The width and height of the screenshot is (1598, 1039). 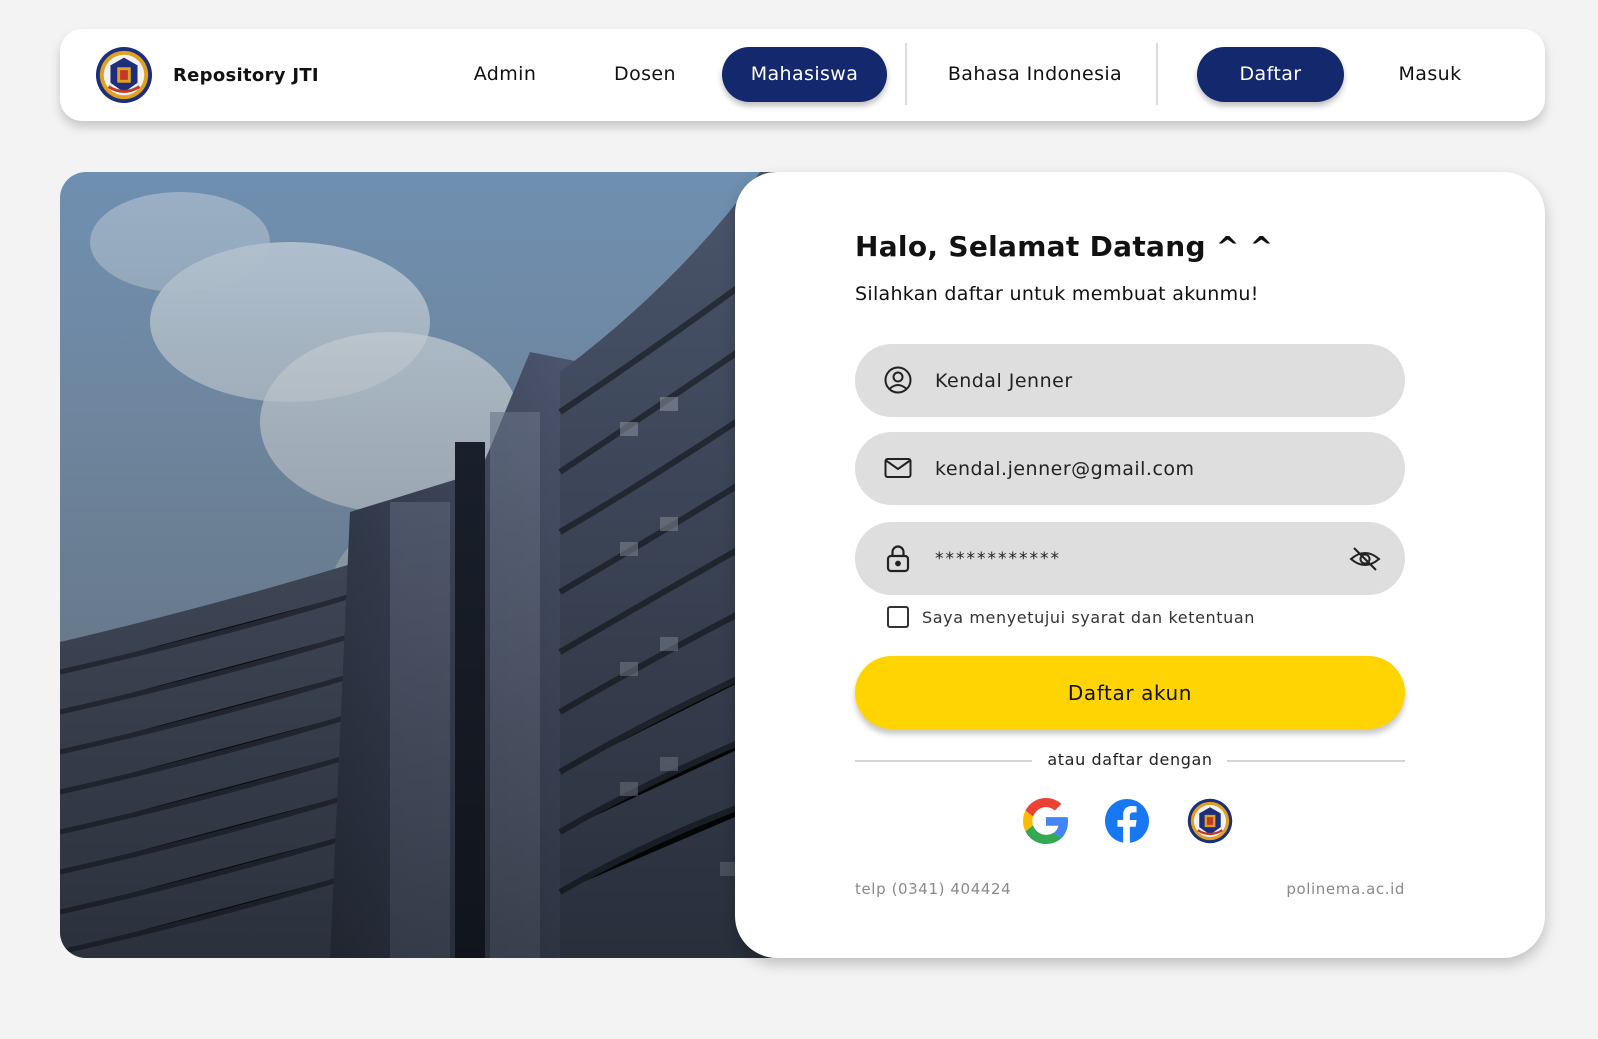 What do you see at coordinates (1430, 74) in the screenshot?
I see `login-button: Masuk` at bounding box center [1430, 74].